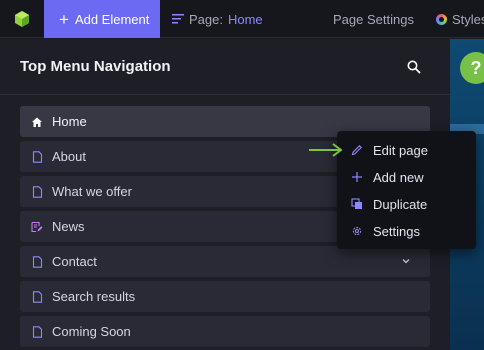 This screenshot has height=350, width=484. Describe the element at coordinates (69, 121) in the screenshot. I see `nav-item-label: Home` at that location.